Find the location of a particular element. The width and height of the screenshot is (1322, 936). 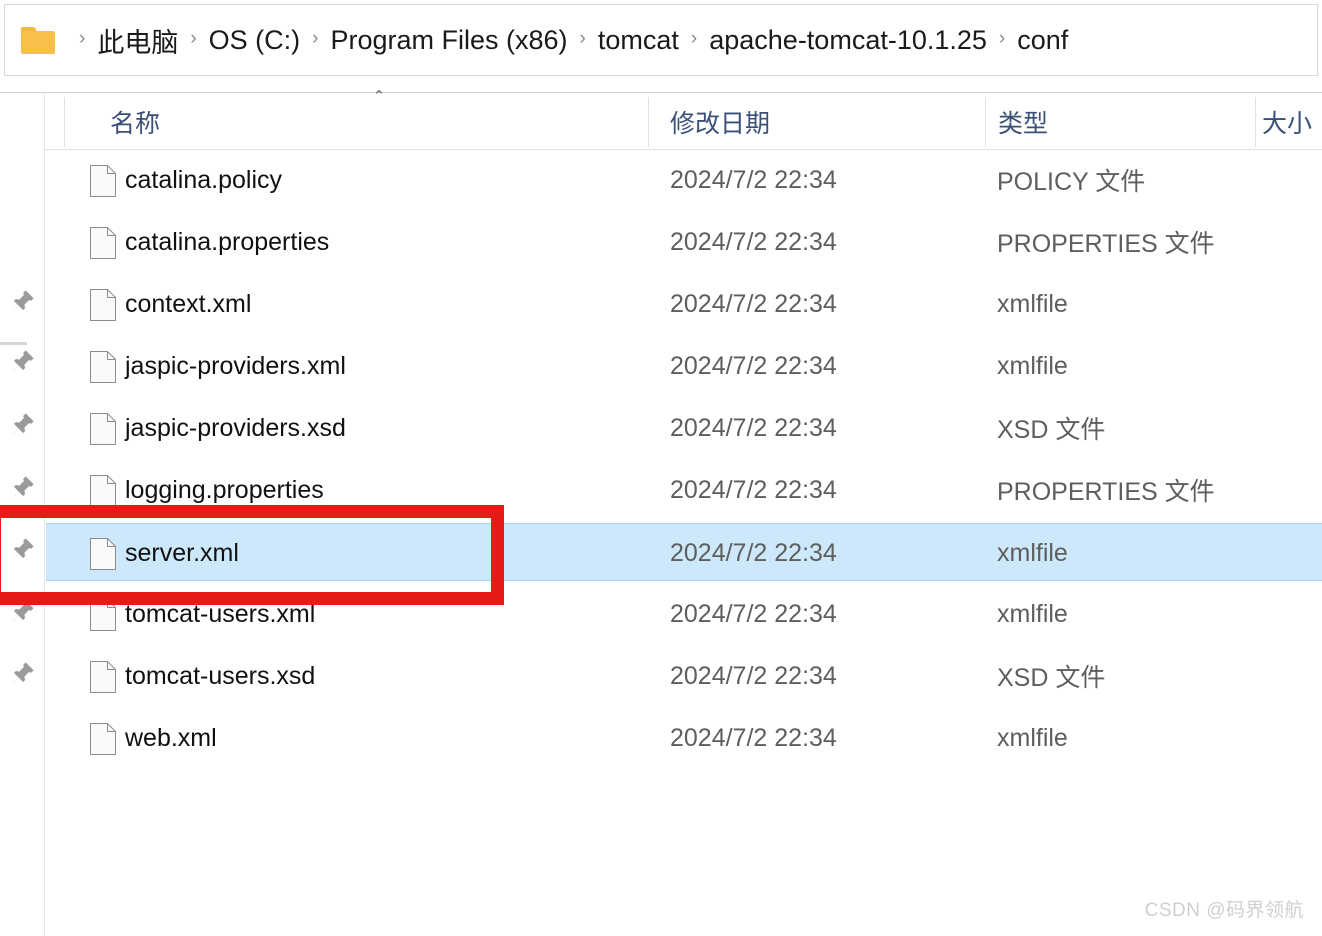

quick-access-rail is located at coordinates (22, 514).